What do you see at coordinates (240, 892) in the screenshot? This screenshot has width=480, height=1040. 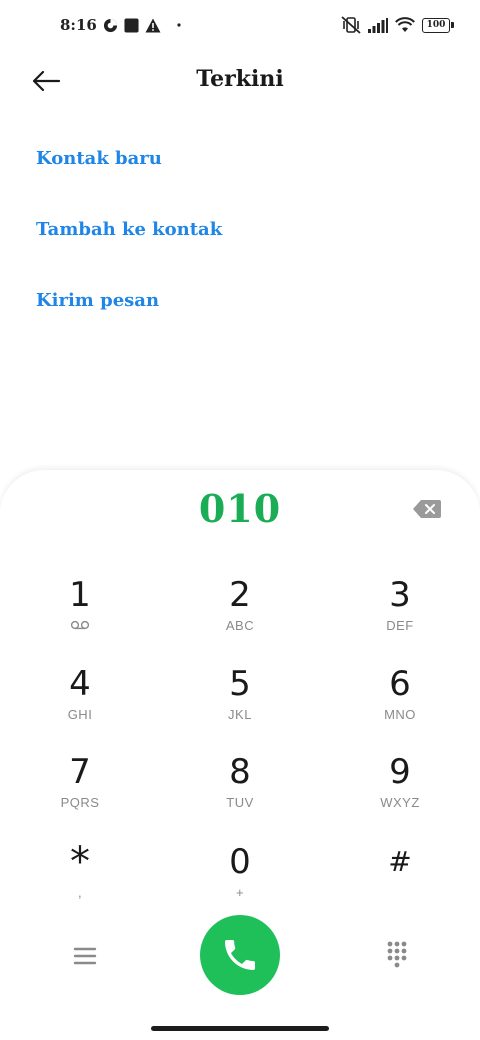 I see `key-letters: +` at bounding box center [240, 892].